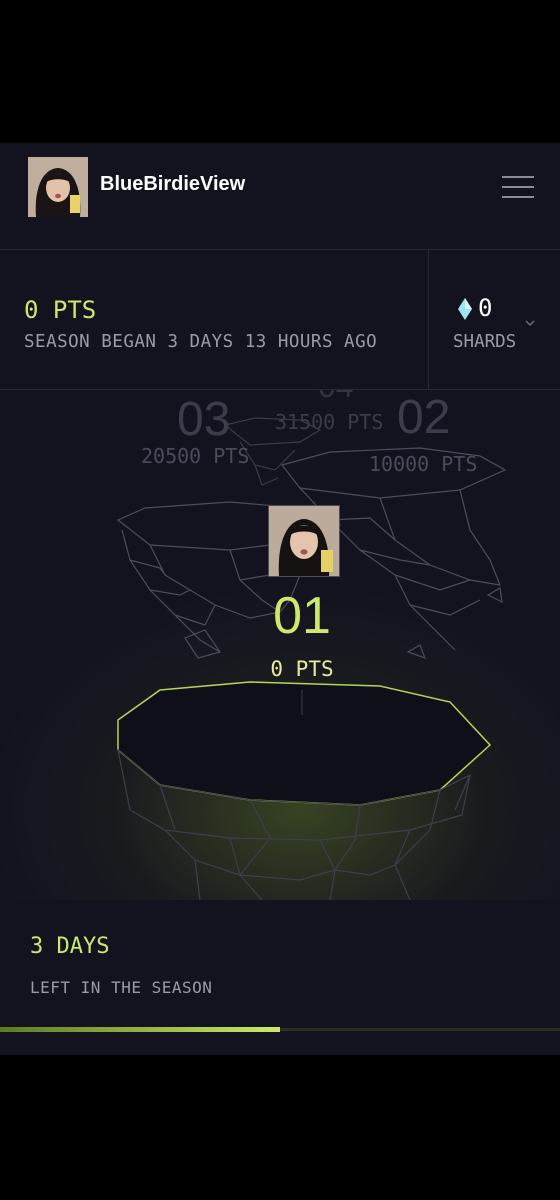 The height and width of the screenshot is (1200, 560). Describe the element at coordinates (428, 320) in the screenshot. I see `stats-divider` at that location.